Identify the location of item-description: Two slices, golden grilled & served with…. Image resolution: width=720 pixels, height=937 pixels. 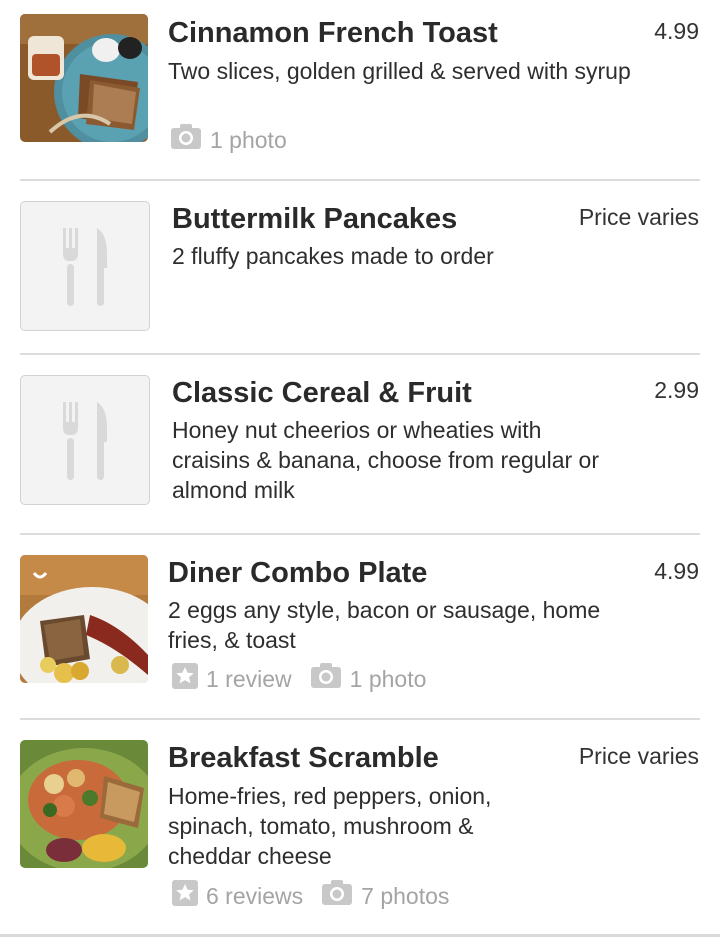
(399, 71).